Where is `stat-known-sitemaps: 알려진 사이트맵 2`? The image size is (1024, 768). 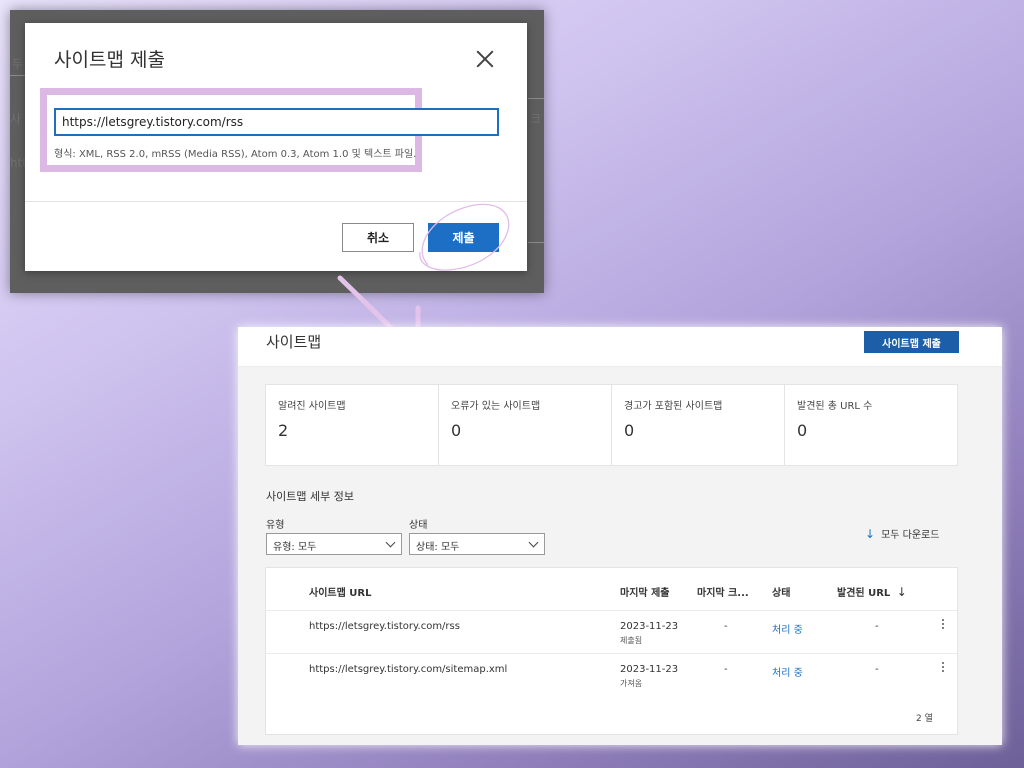
stat-known-sitemaps: 알려진 사이트맵 2 is located at coordinates (352, 425).